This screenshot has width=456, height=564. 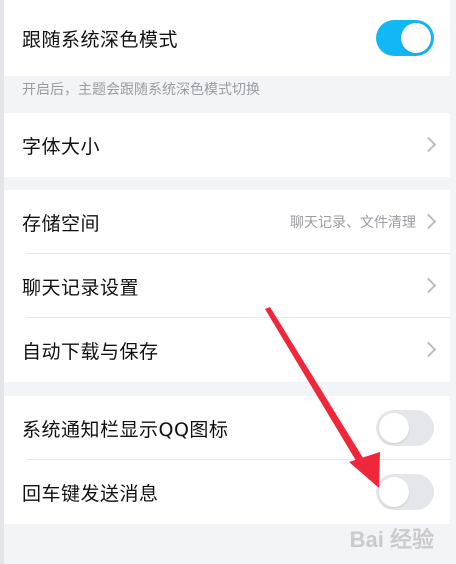 I want to click on enter-send-toggle, so click(x=405, y=492).